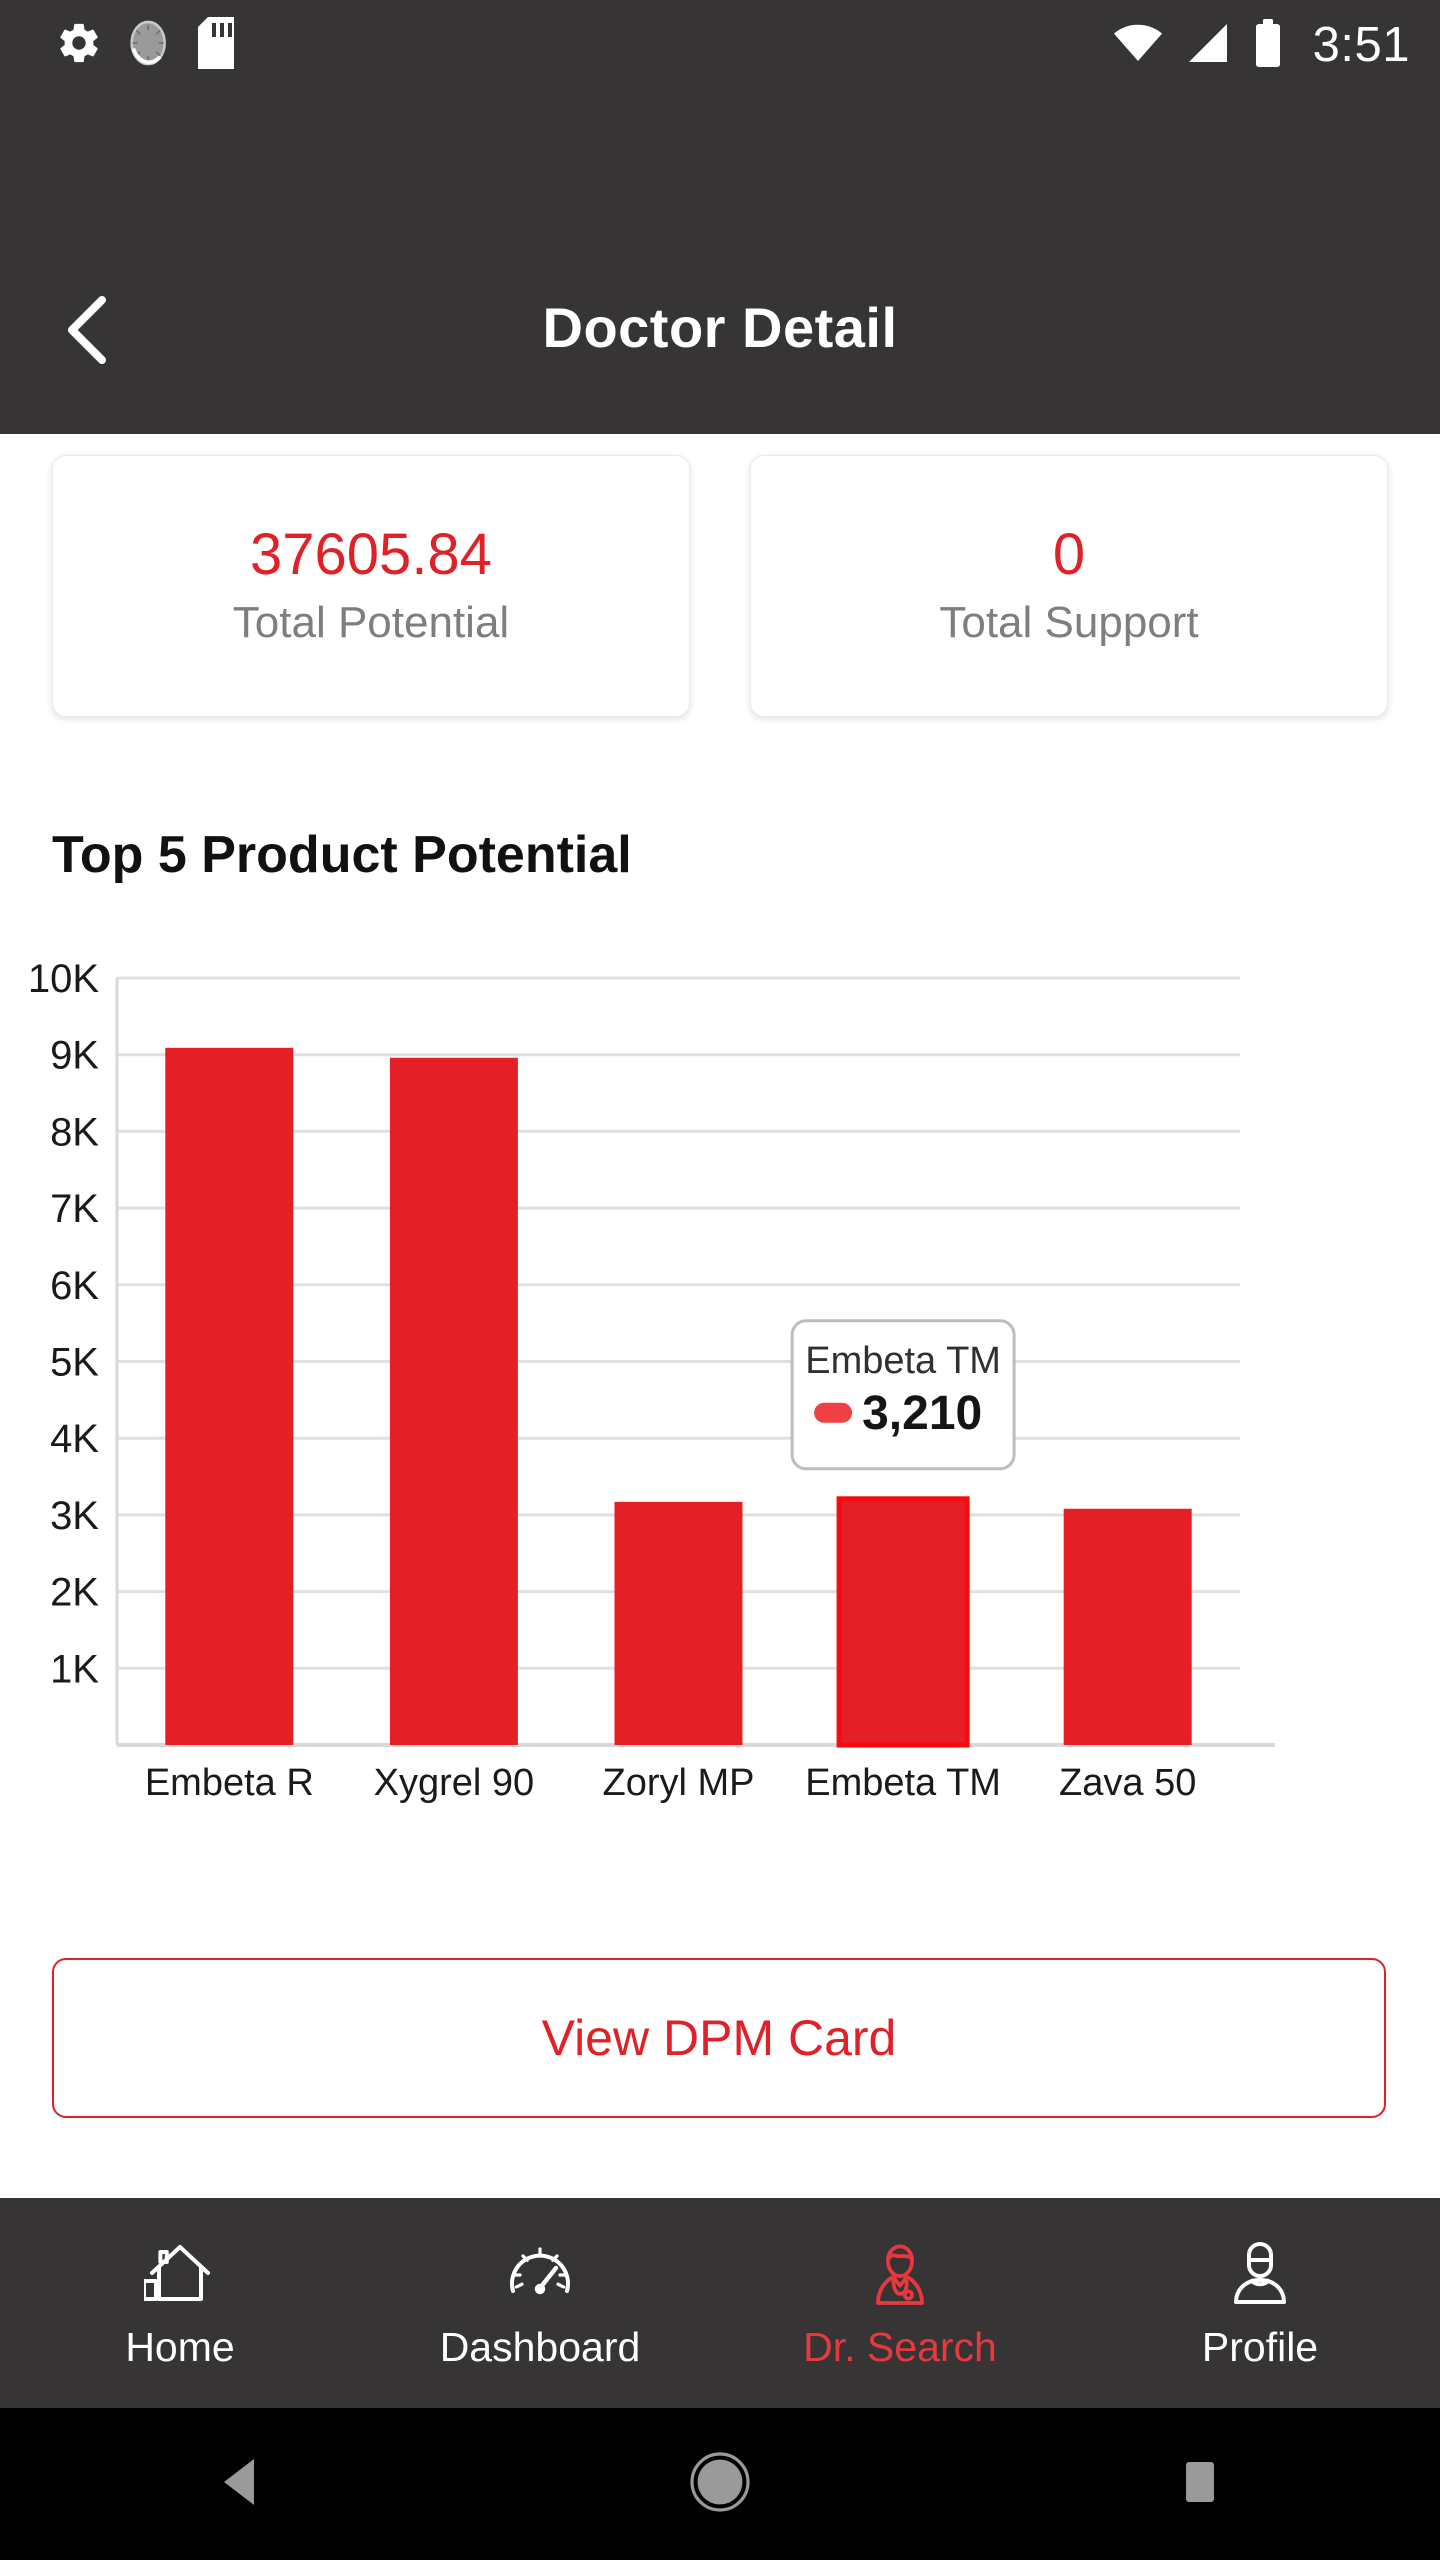 This screenshot has height=2560, width=1440. Describe the element at coordinates (74, 1593) in the screenshot. I see `y-axis-tick-label: 2K` at that location.